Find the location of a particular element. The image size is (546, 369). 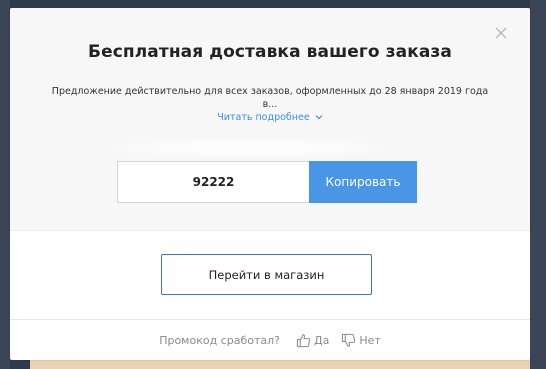

read-more-link: Читать подробнее is located at coordinates (270, 117).